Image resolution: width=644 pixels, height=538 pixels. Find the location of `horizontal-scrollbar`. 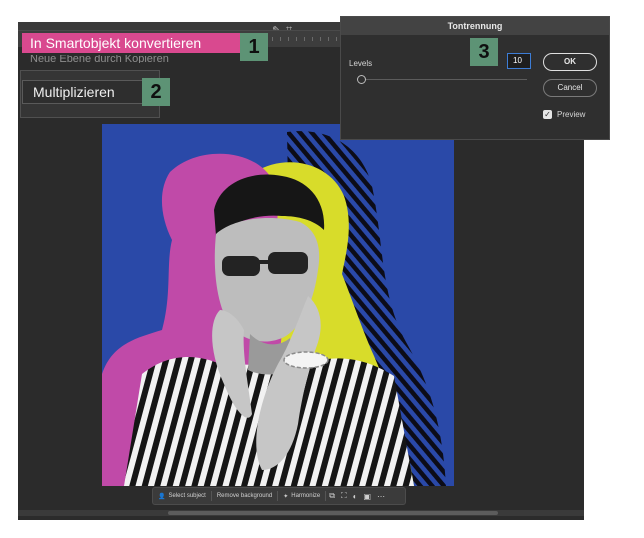

horizontal-scrollbar is located at coordinates (301, 513).